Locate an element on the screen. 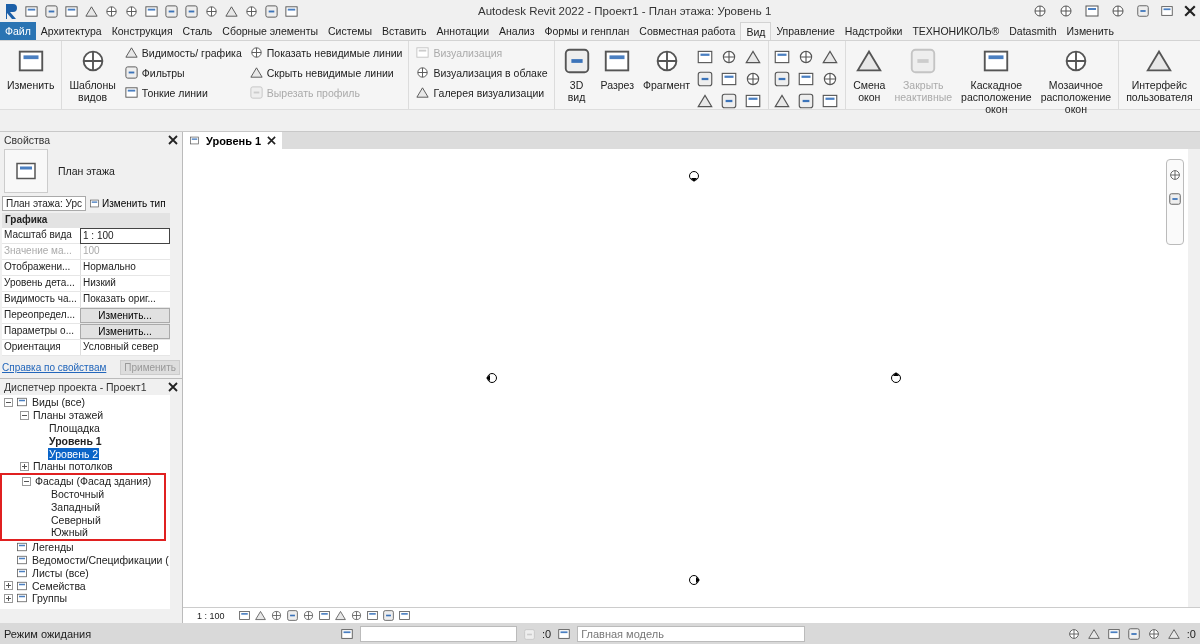 The width and height of the screenshot is (1200, 644). tree-item: Южный is located at coordinates (69, 532).